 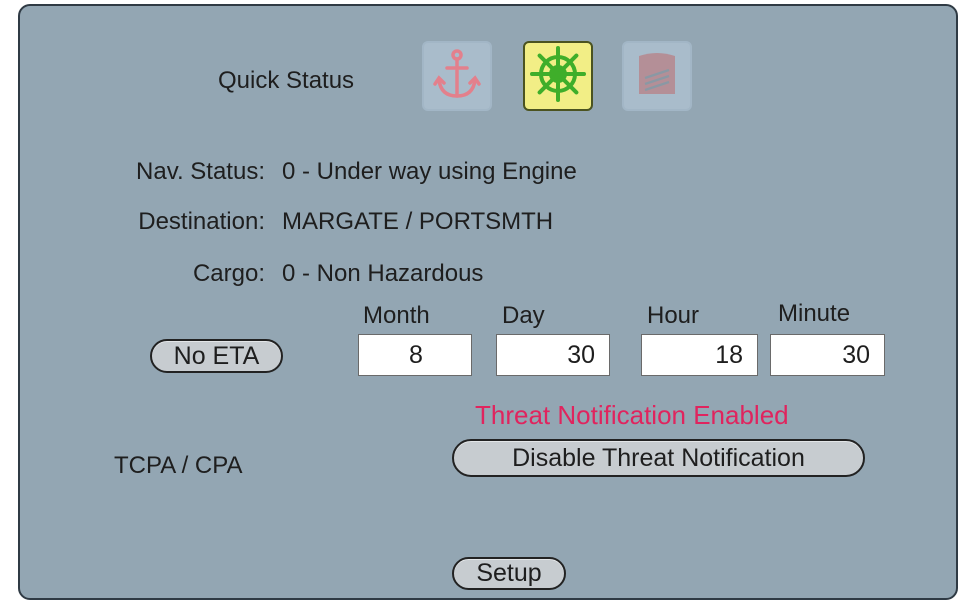 What do you see at coordinates (383, 273) in the screenshot?
I see `cargo-value: 0 - Non Hazardous` at bounding box center [383, 273].